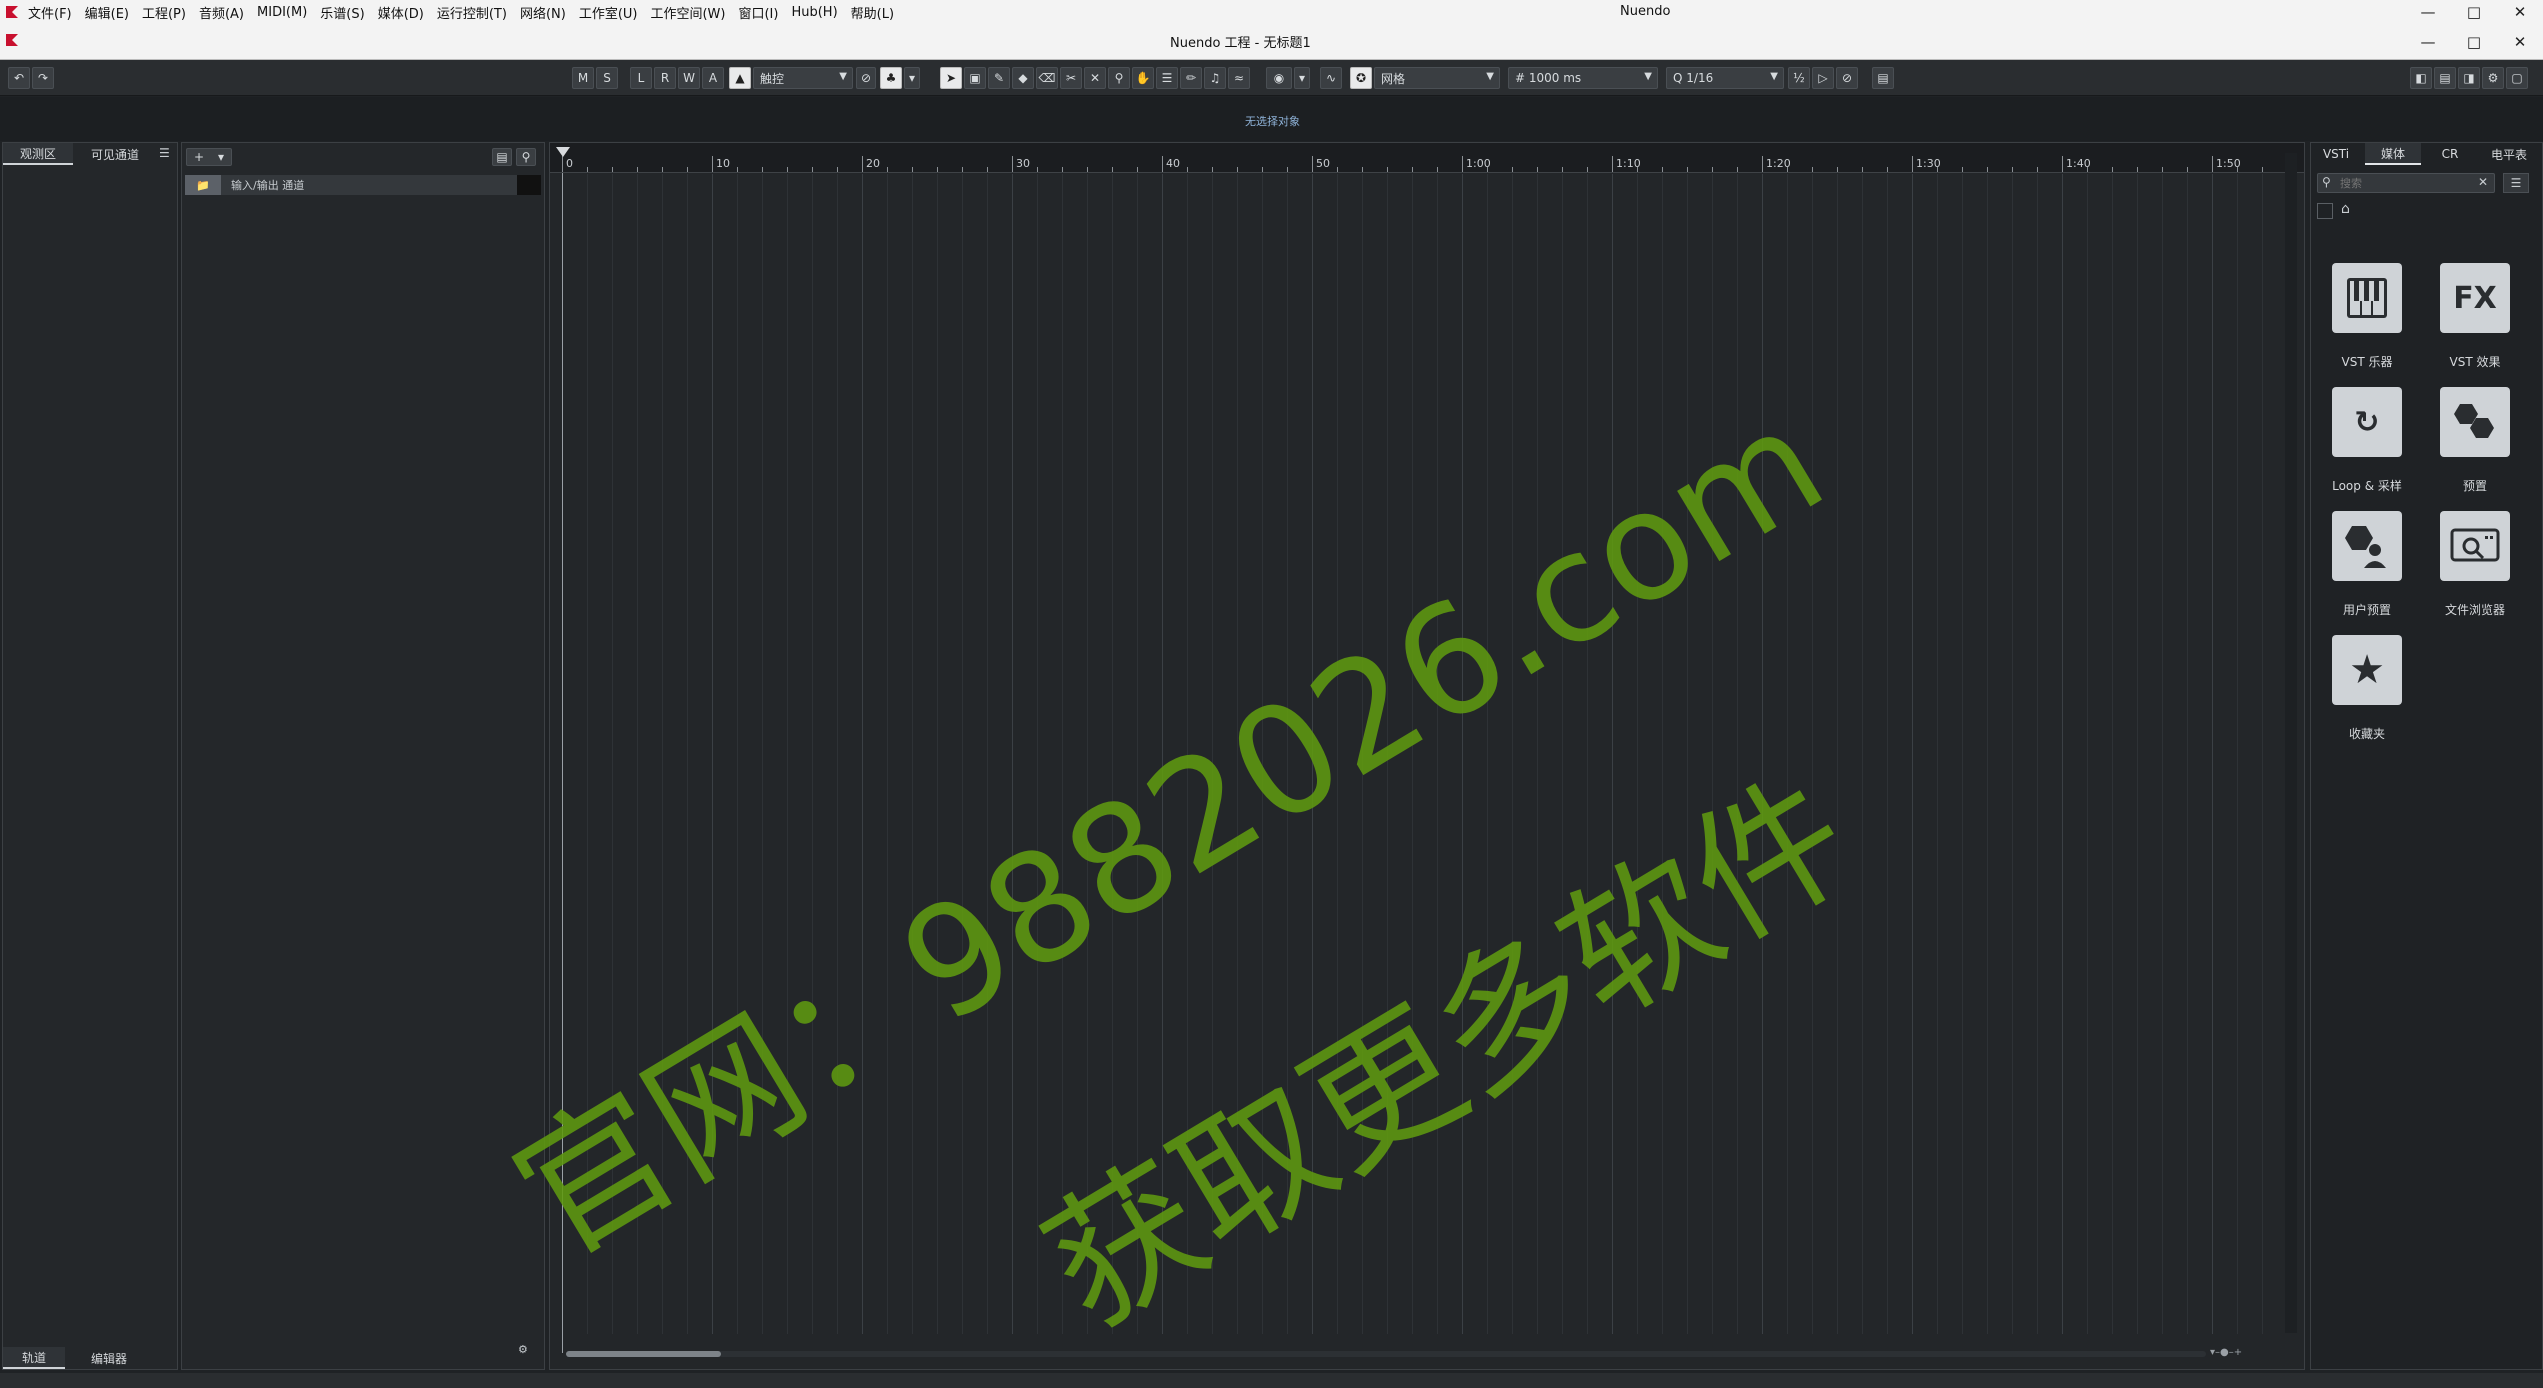 This screenshot has width=2543, height=1388. What do you see at coordinates (1239, 78) in the screenshot?
I see `warp-tool-icon: ≈` at bounding box center [1239, 78].